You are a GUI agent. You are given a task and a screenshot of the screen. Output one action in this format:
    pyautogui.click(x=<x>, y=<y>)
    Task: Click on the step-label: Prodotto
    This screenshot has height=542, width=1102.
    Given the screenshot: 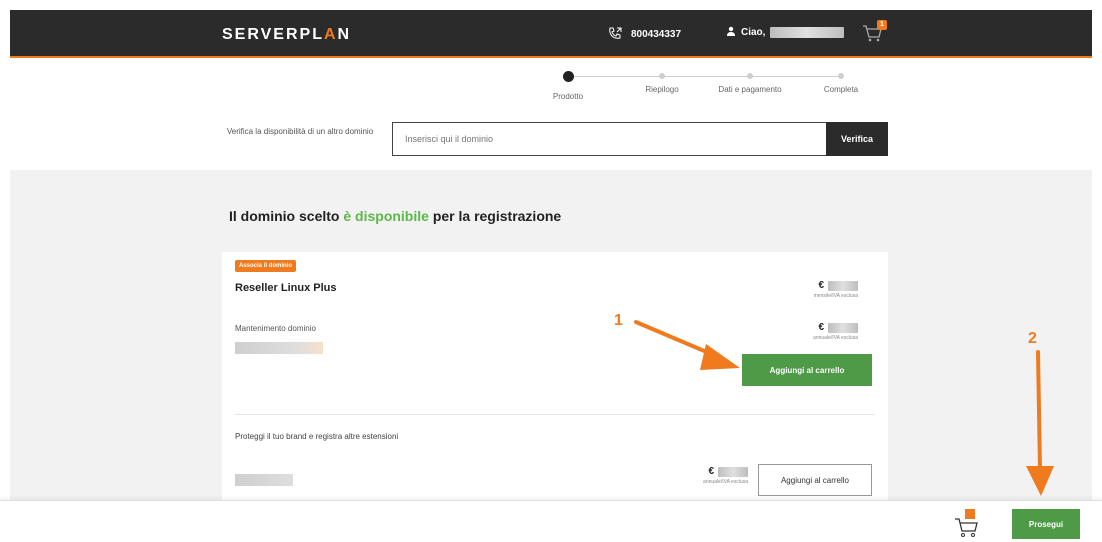 What is the action you would take?
    pyautogui.click(x=568, y=96)
    